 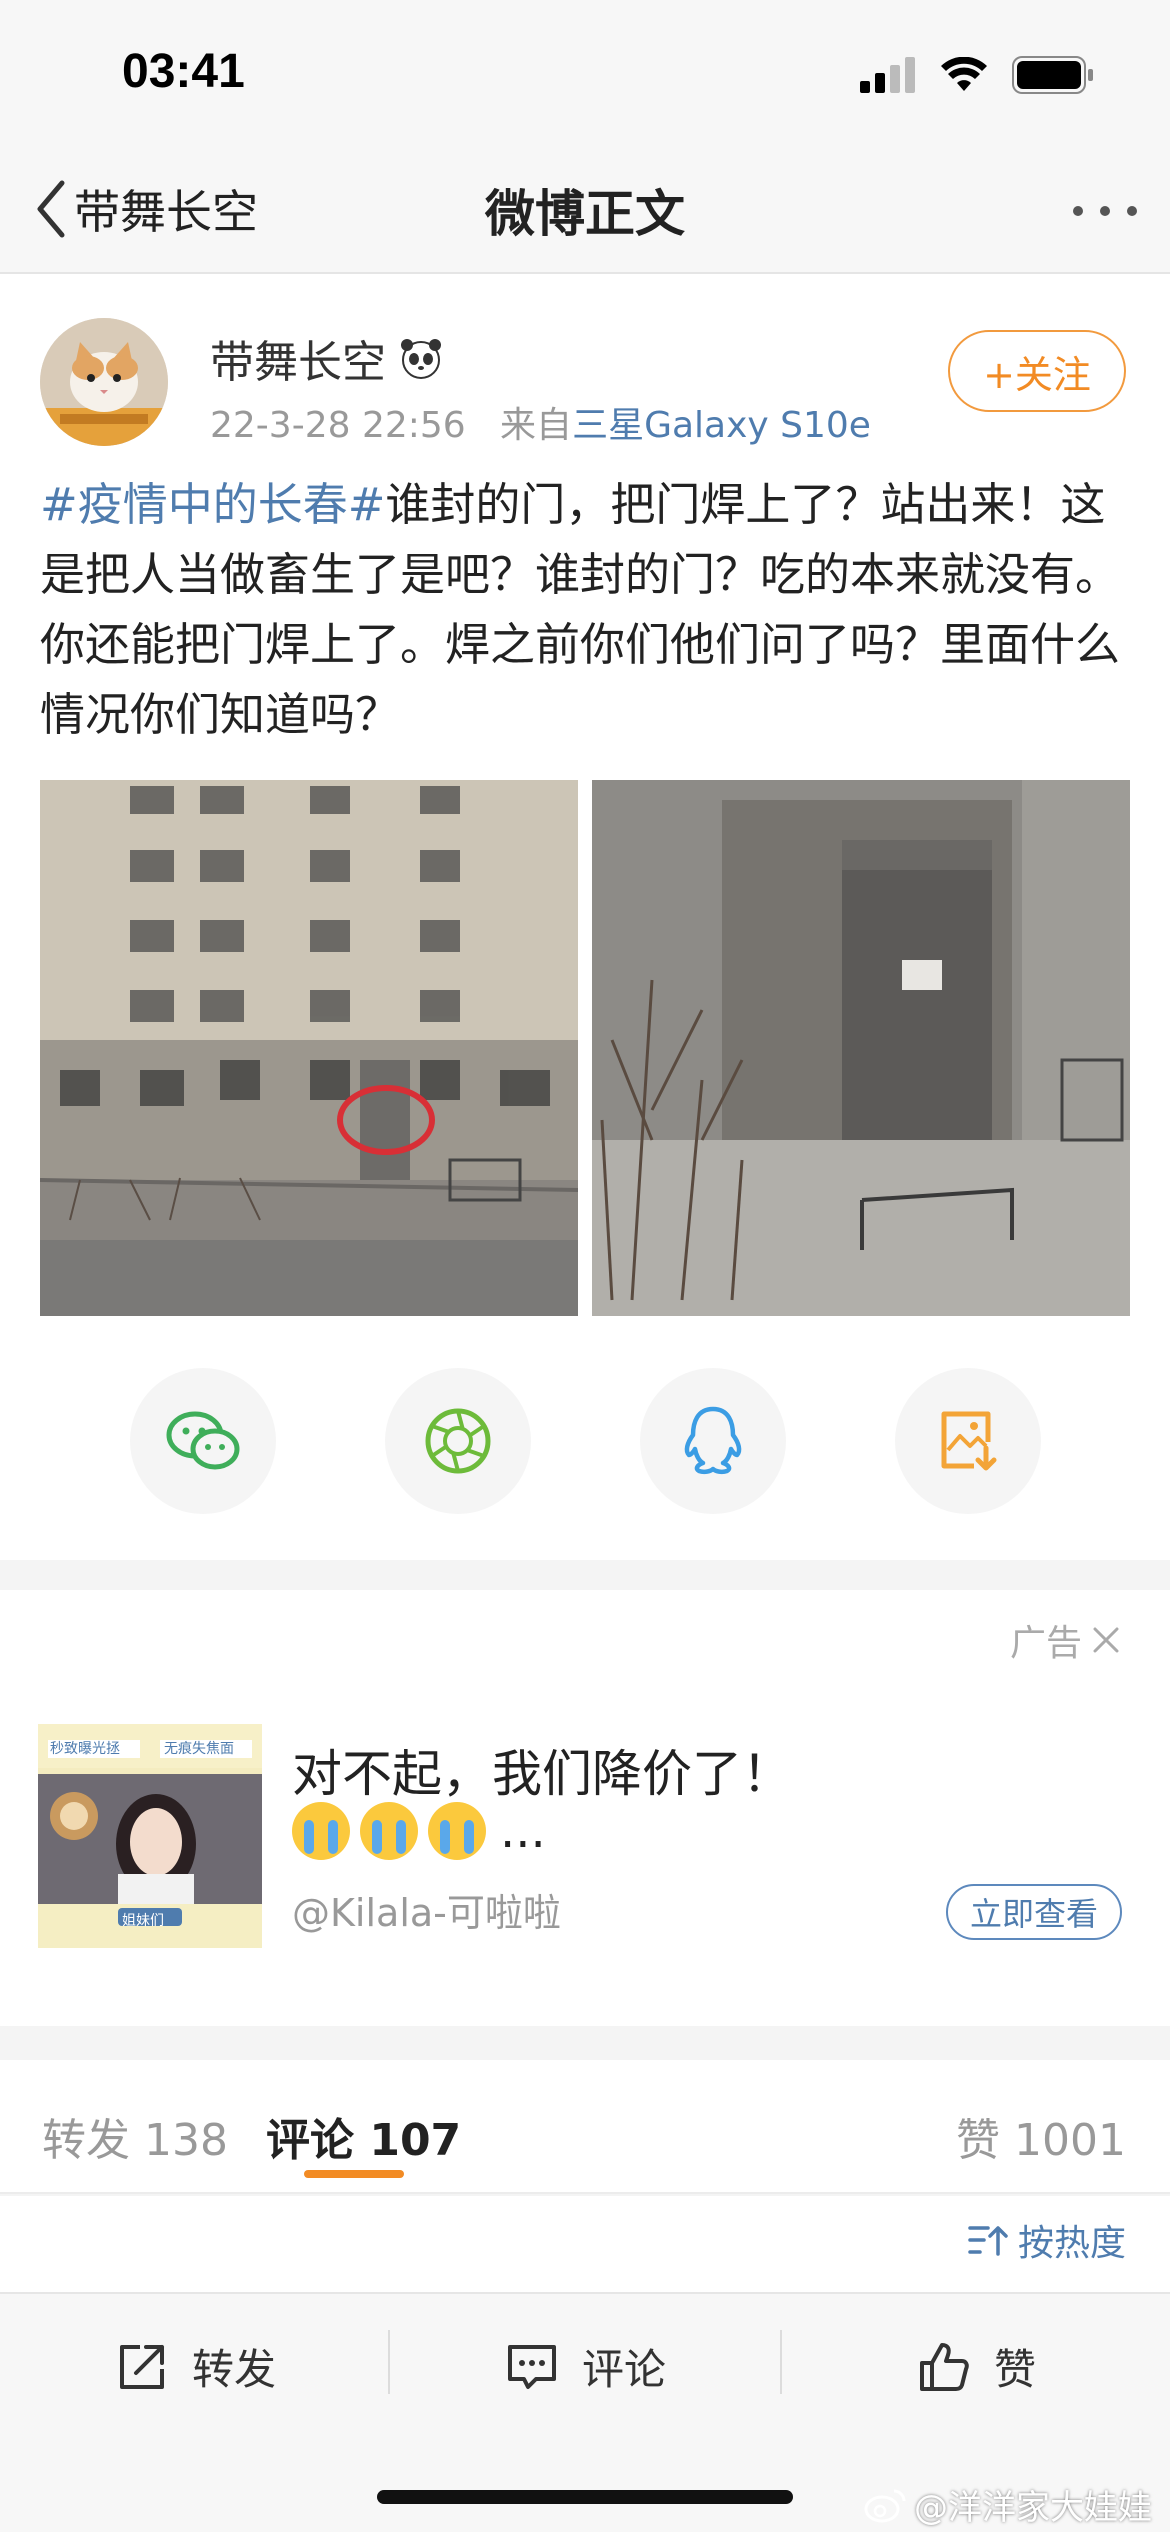 I want to click on source-prefix: 来自, so click(x=536, y=425).